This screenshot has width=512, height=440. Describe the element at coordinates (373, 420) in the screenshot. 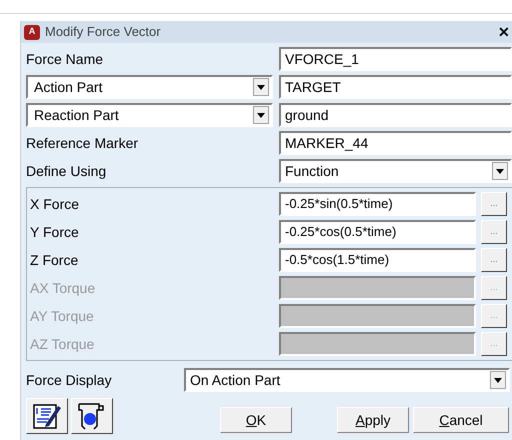

I see `dialog-button: Apply` at that location.